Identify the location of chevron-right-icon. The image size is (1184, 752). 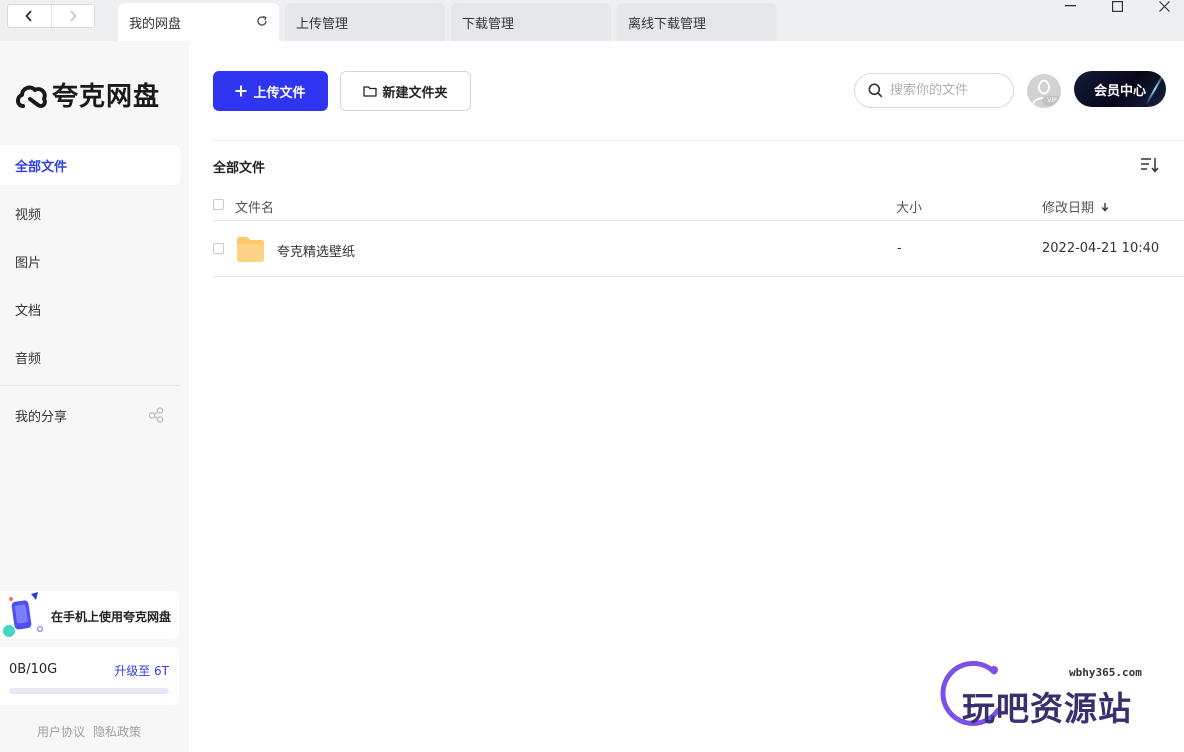
(73, 16).